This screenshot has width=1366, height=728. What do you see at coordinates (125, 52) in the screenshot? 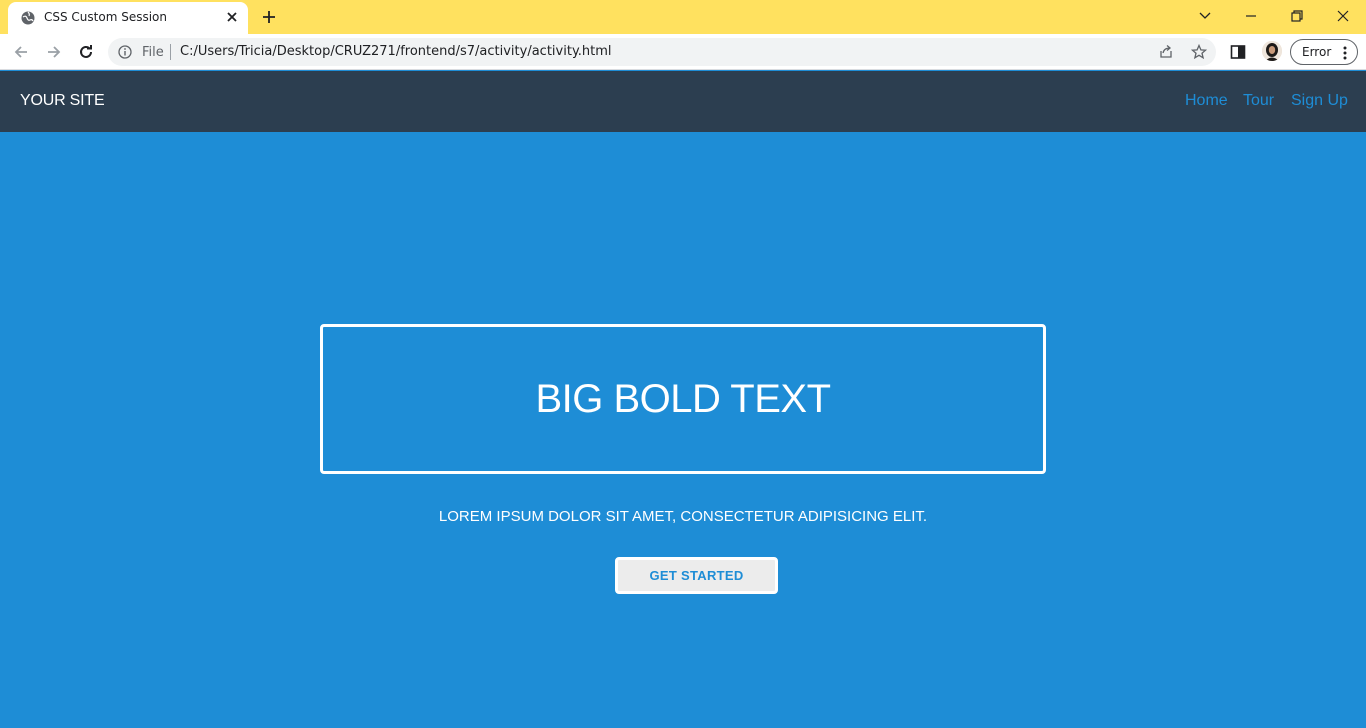
I see `info-icon` at bounding box center [125, 52].